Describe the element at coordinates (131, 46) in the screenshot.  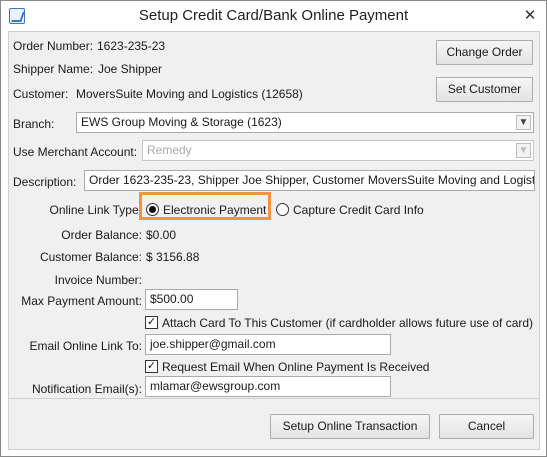
I see `order-number-value: 1623-235-23` at that location.